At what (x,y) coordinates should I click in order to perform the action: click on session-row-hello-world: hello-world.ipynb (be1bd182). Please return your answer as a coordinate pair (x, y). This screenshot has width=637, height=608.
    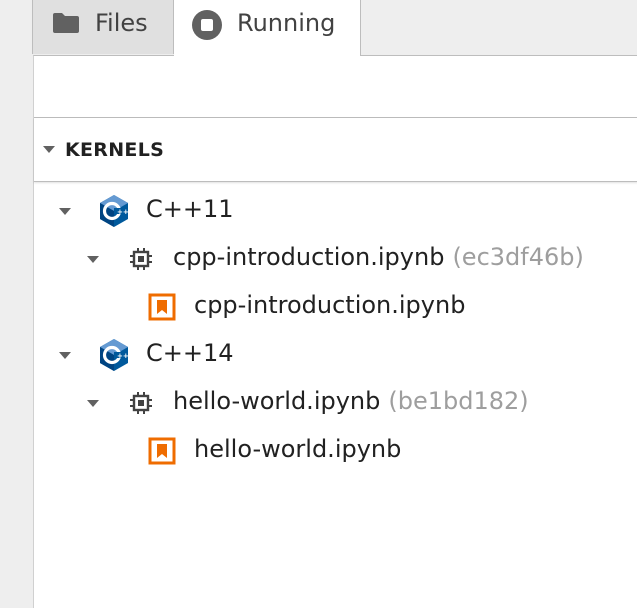
    Looking at the image, I should click on (335, 402).